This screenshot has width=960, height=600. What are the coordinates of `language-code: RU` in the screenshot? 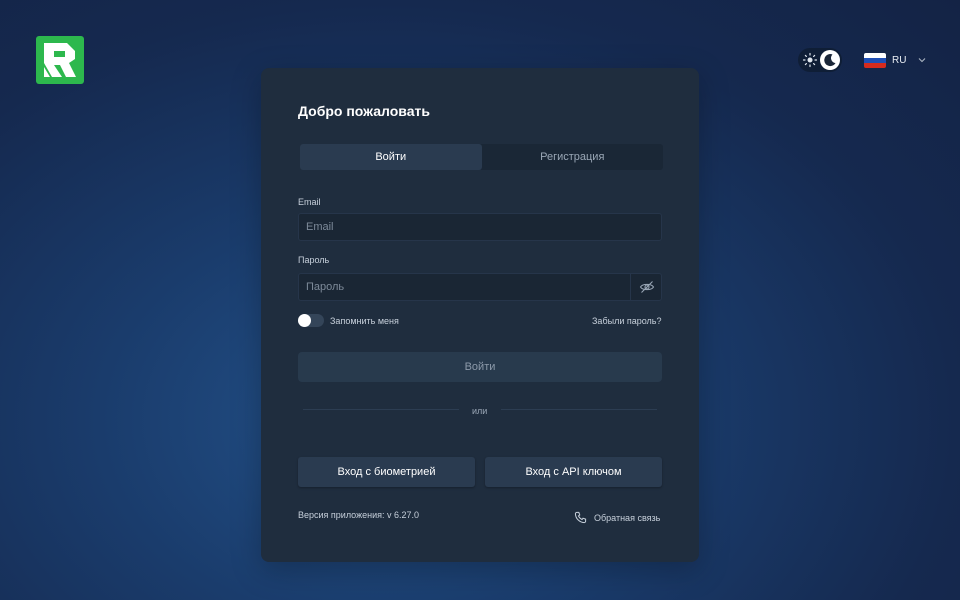 It's located at (899, 60).